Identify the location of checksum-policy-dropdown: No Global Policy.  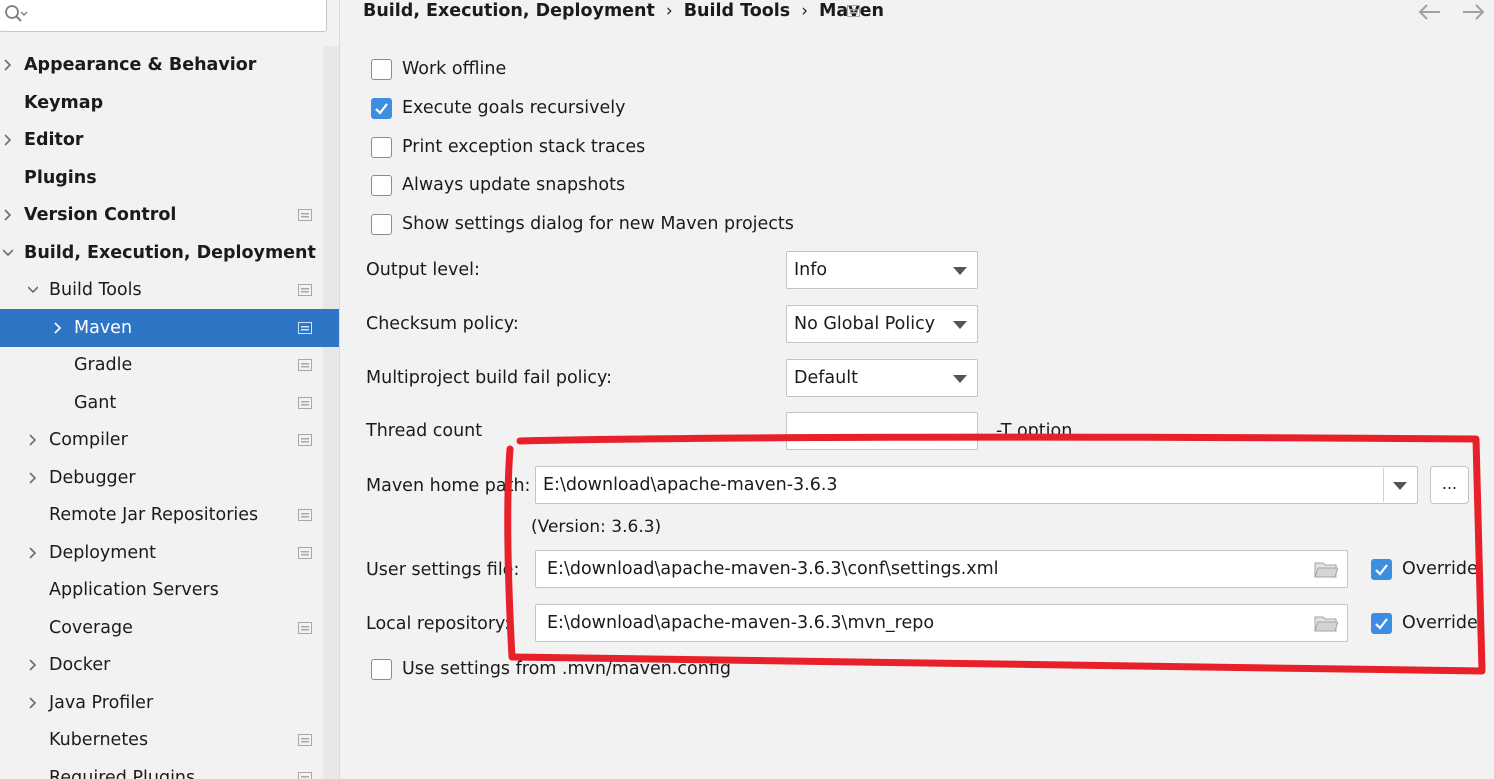
(882, 324).